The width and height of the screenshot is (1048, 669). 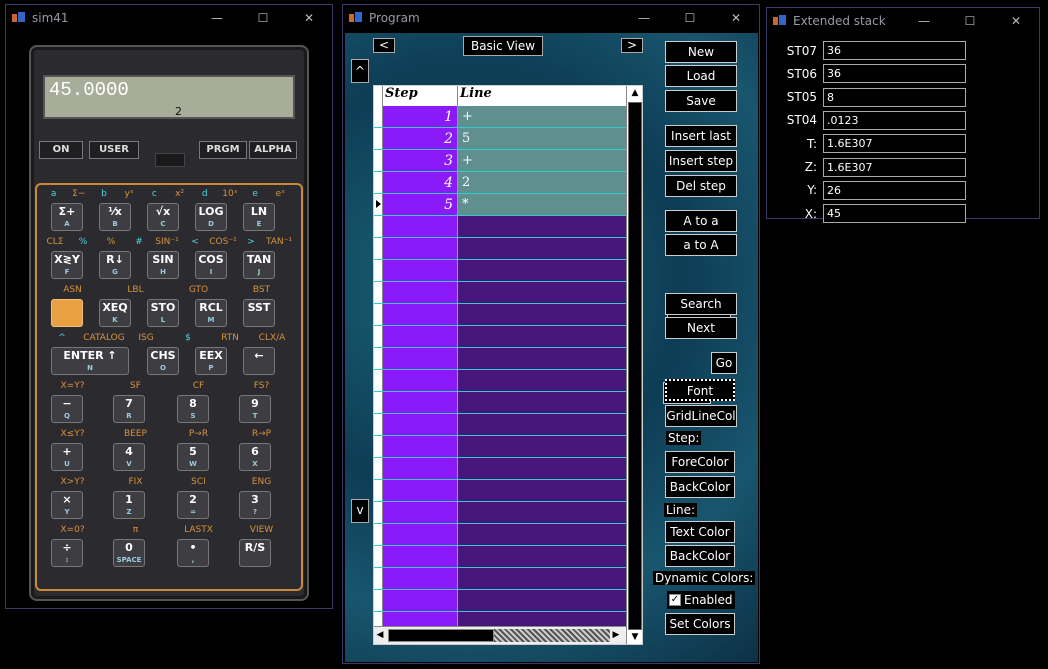 I want to click on scroll-up-button: ^, so click(x=360, y=71).